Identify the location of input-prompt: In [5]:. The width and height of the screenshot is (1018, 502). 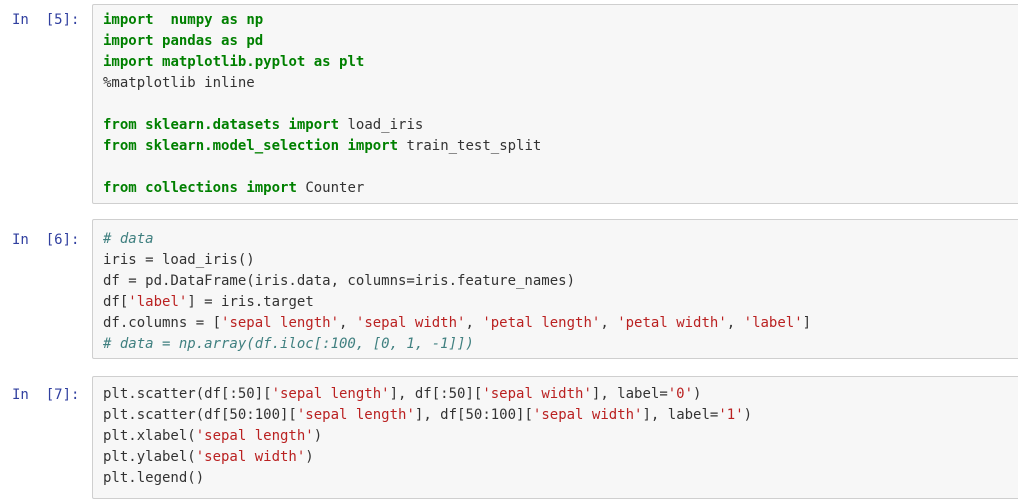
(46, 20).